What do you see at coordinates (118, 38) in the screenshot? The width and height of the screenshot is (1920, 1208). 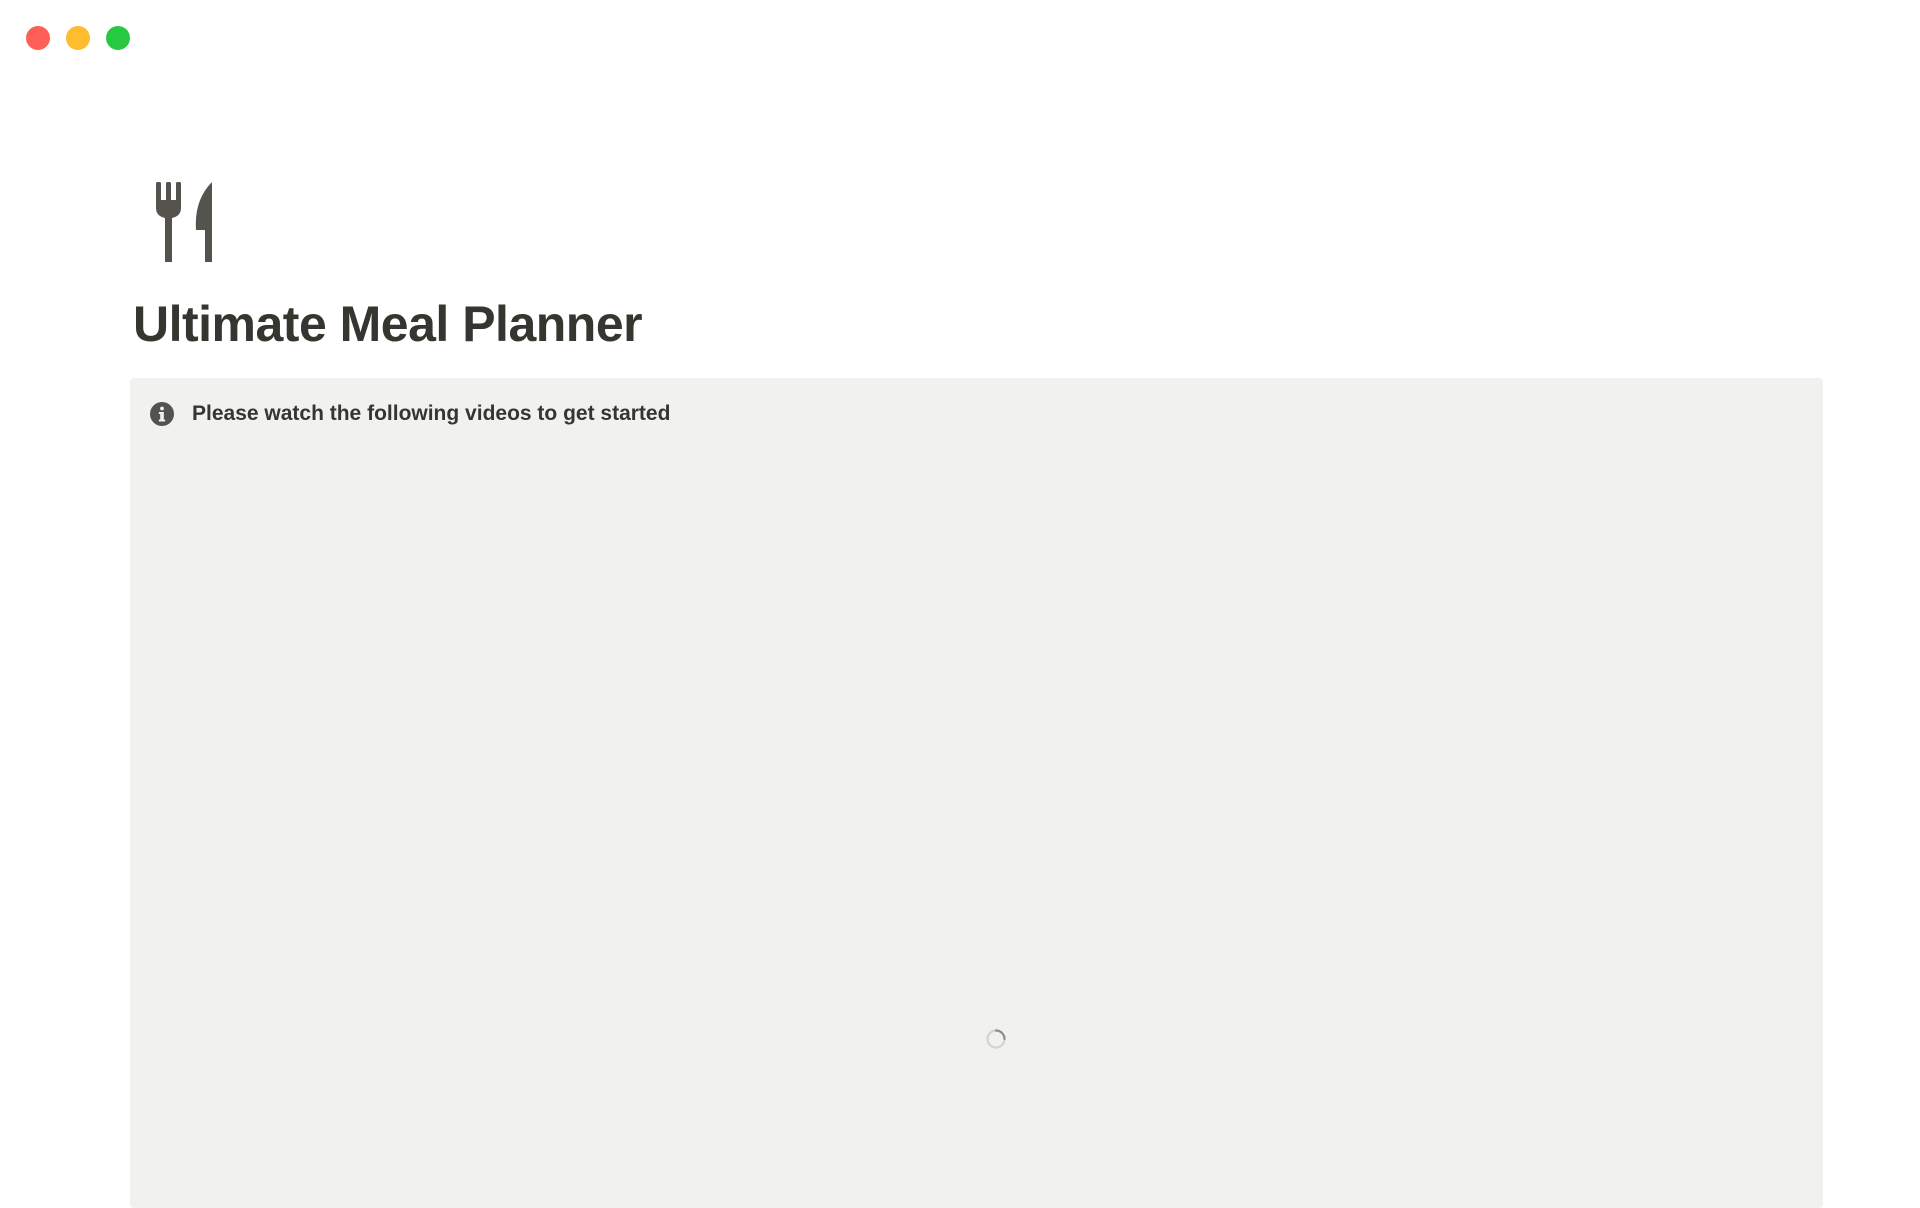 I see `maximize-window-button` at bounding box center [118, 38].